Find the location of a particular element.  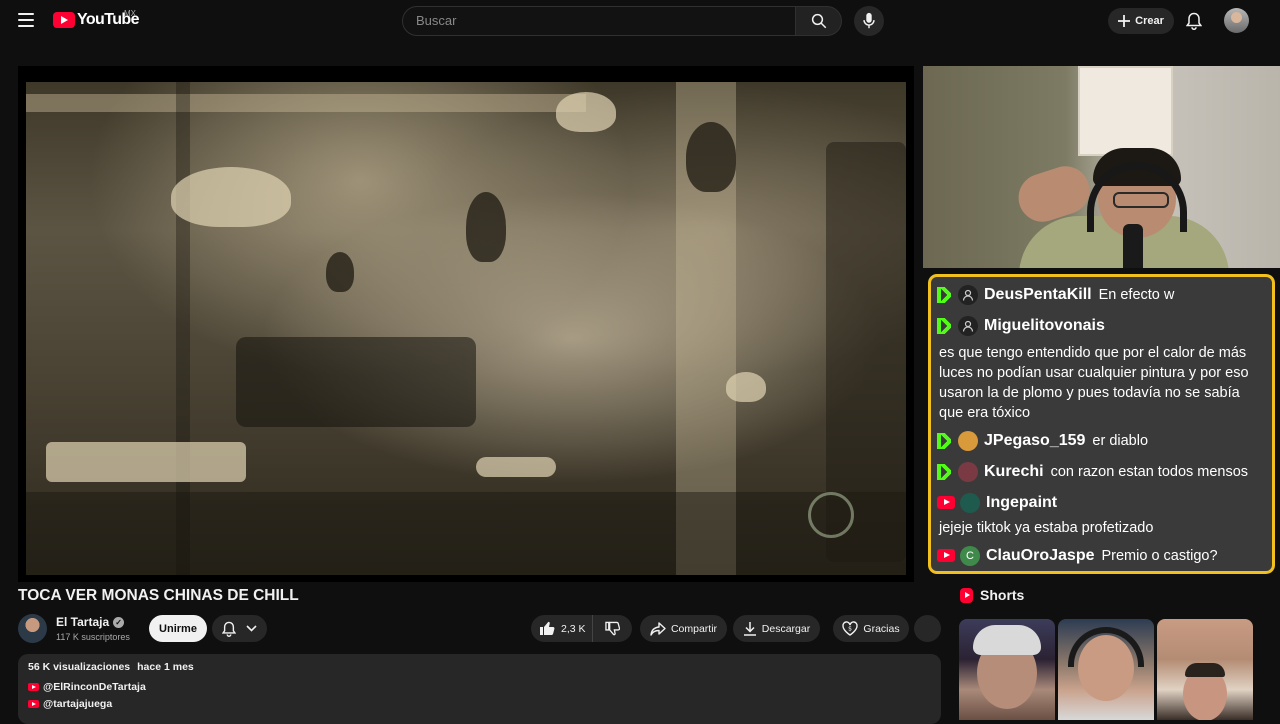

download-icon is located at coordinates (749, 629).